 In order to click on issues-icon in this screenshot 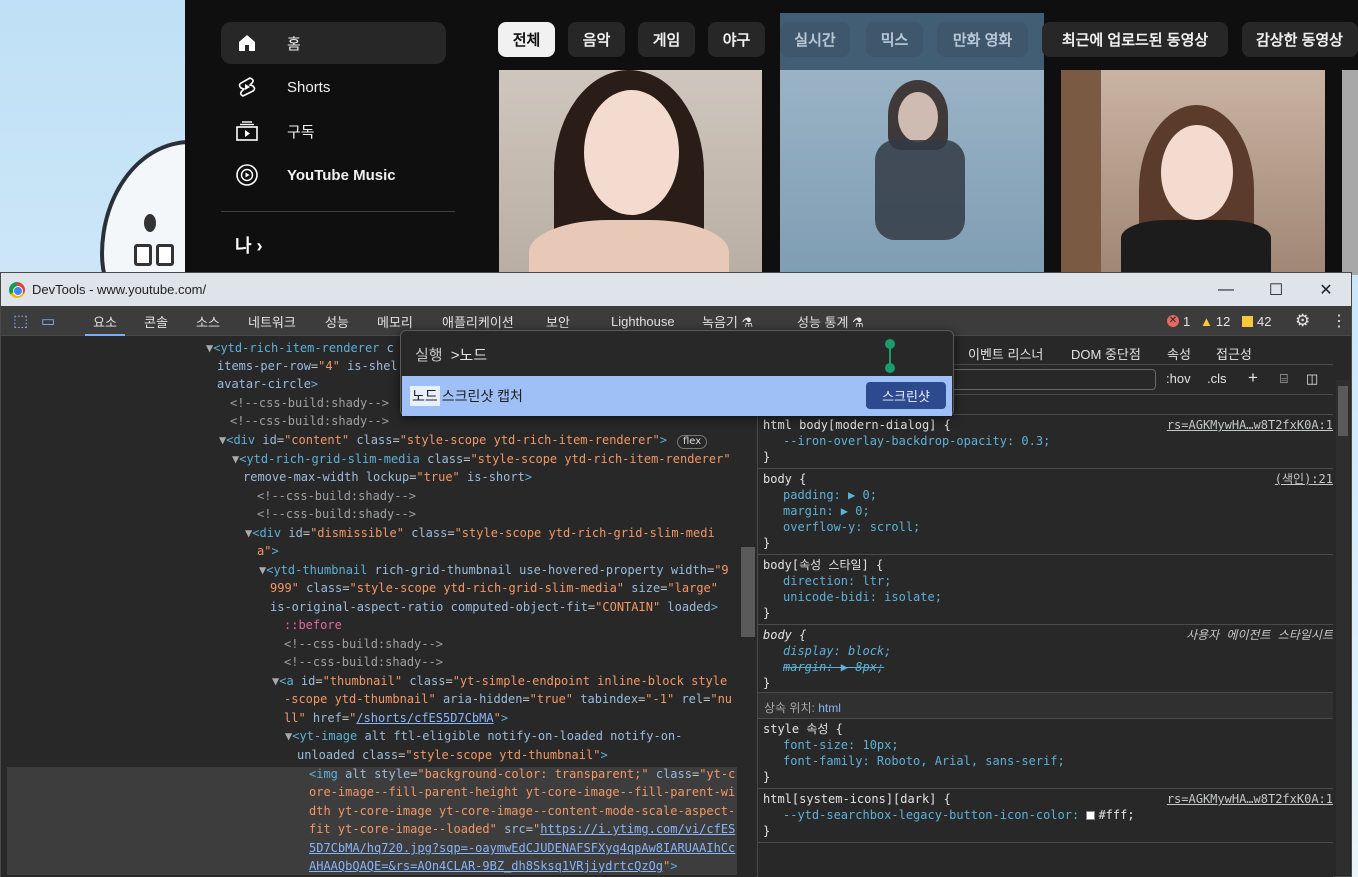, I will do `click(1247, 321)`.